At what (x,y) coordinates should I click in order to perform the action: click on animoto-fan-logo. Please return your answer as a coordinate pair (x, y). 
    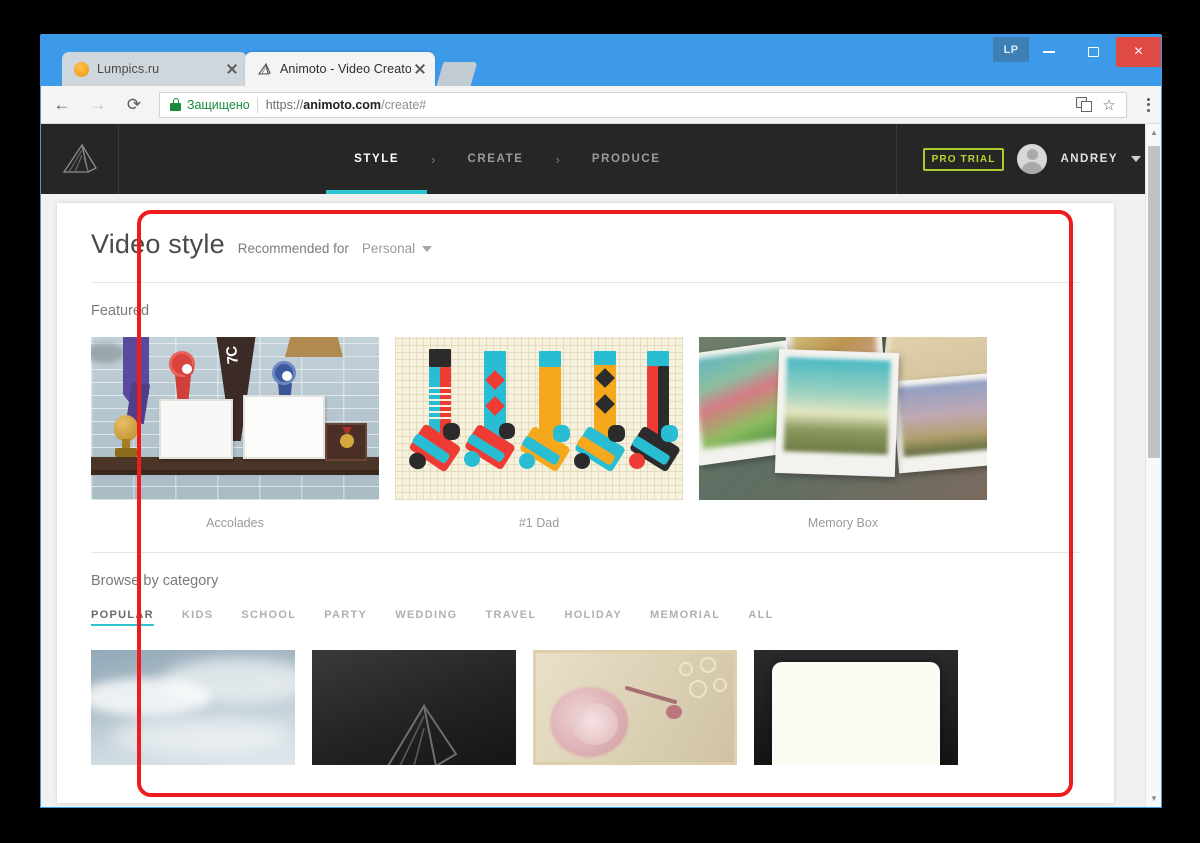
    Looking at the image, I should click on (80, 159).